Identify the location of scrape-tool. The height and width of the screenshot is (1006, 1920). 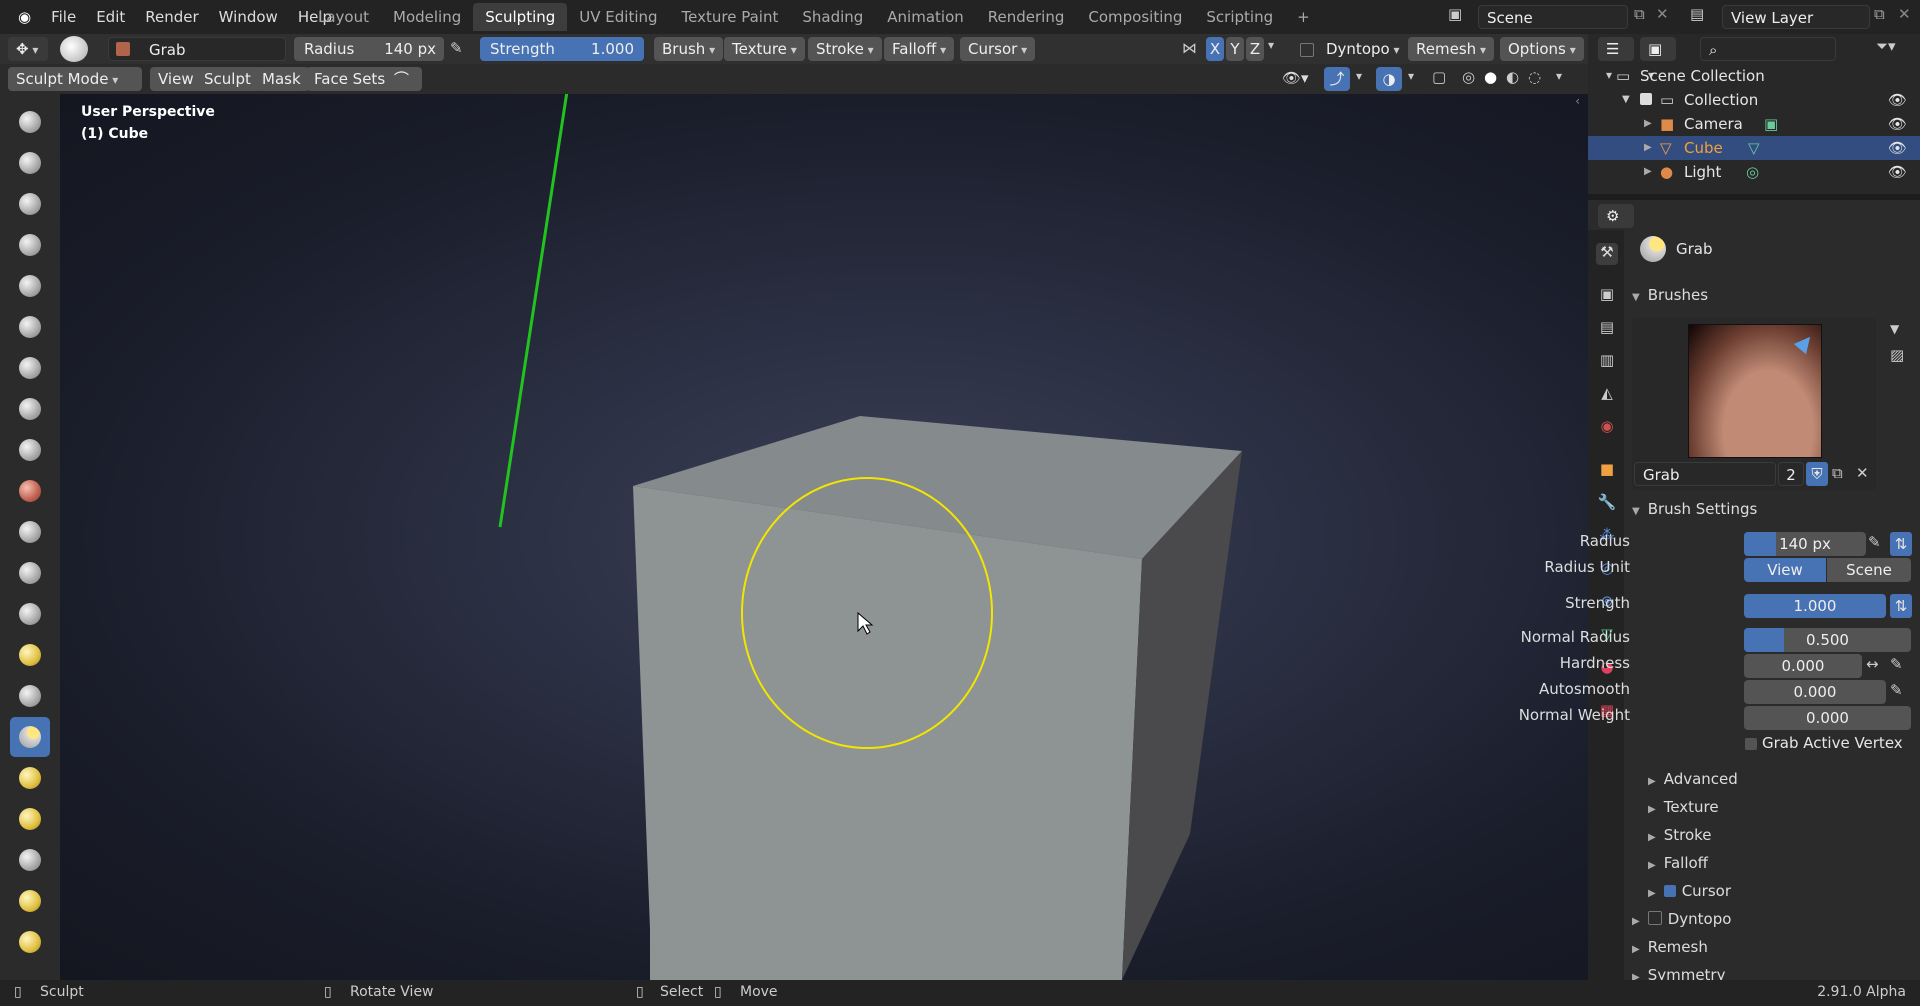
(30, 614).